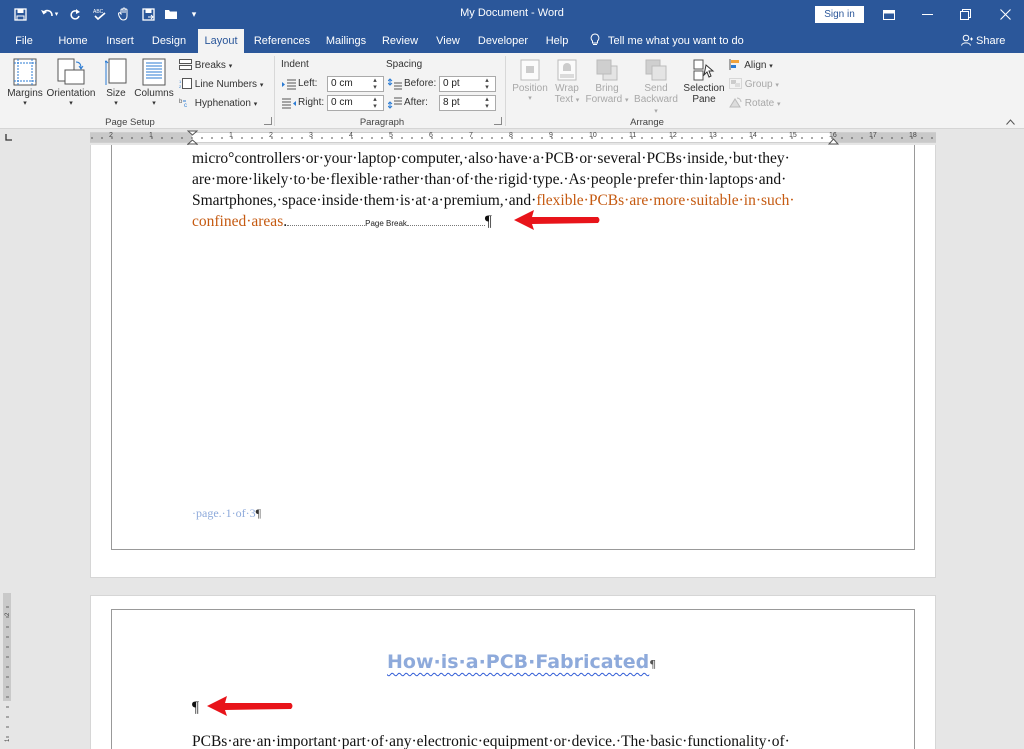 This screenshot has height=749, width=1024. I want to click on paragraph-group-label: Paragraph, so click(382, 122).